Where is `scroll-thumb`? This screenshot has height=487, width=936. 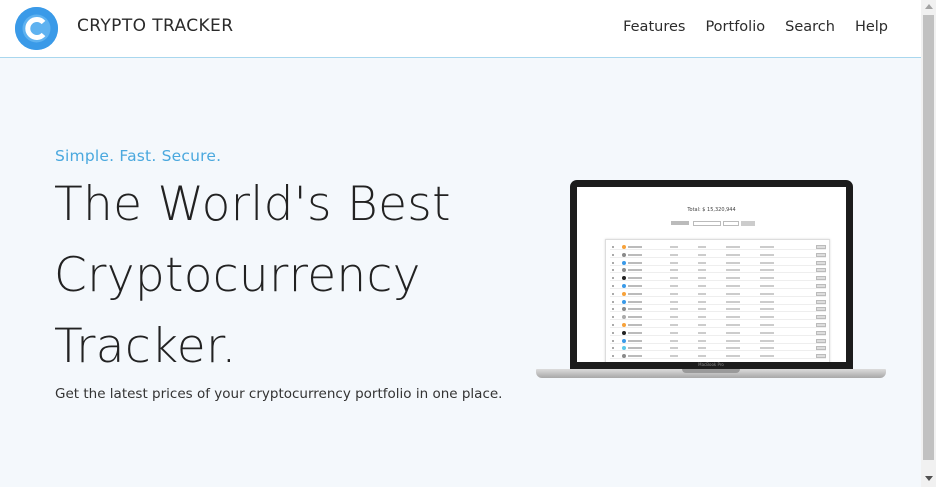
scroll-thumb is located at coordinates (928, 237).